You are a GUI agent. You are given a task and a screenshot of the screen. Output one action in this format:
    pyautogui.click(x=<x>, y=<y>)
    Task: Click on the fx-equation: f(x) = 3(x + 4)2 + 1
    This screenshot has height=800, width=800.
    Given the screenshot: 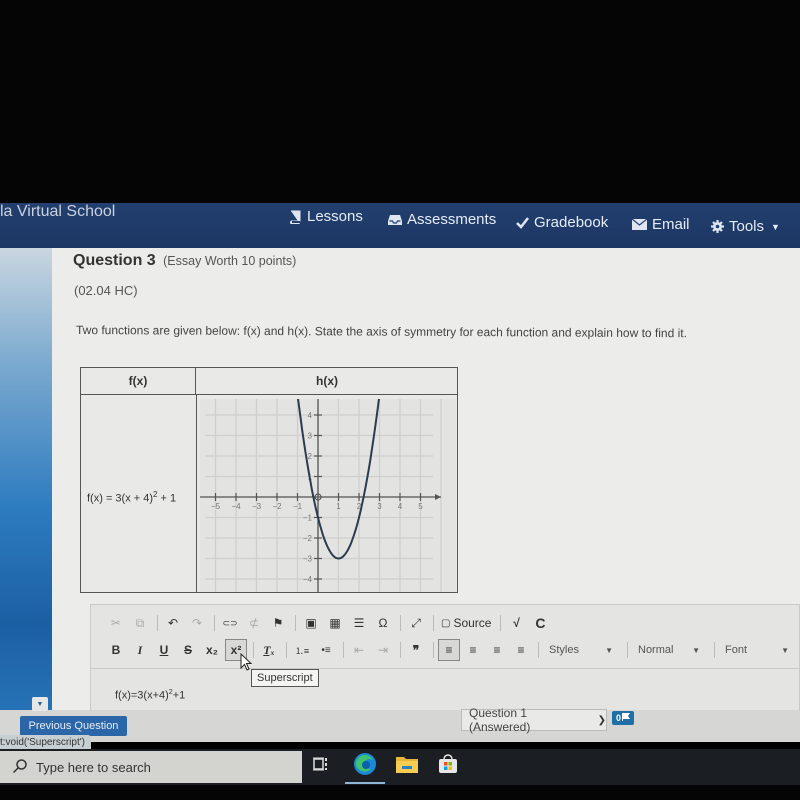 What is the action you would take?
    pyautogui.click(x=131, y=497)
    